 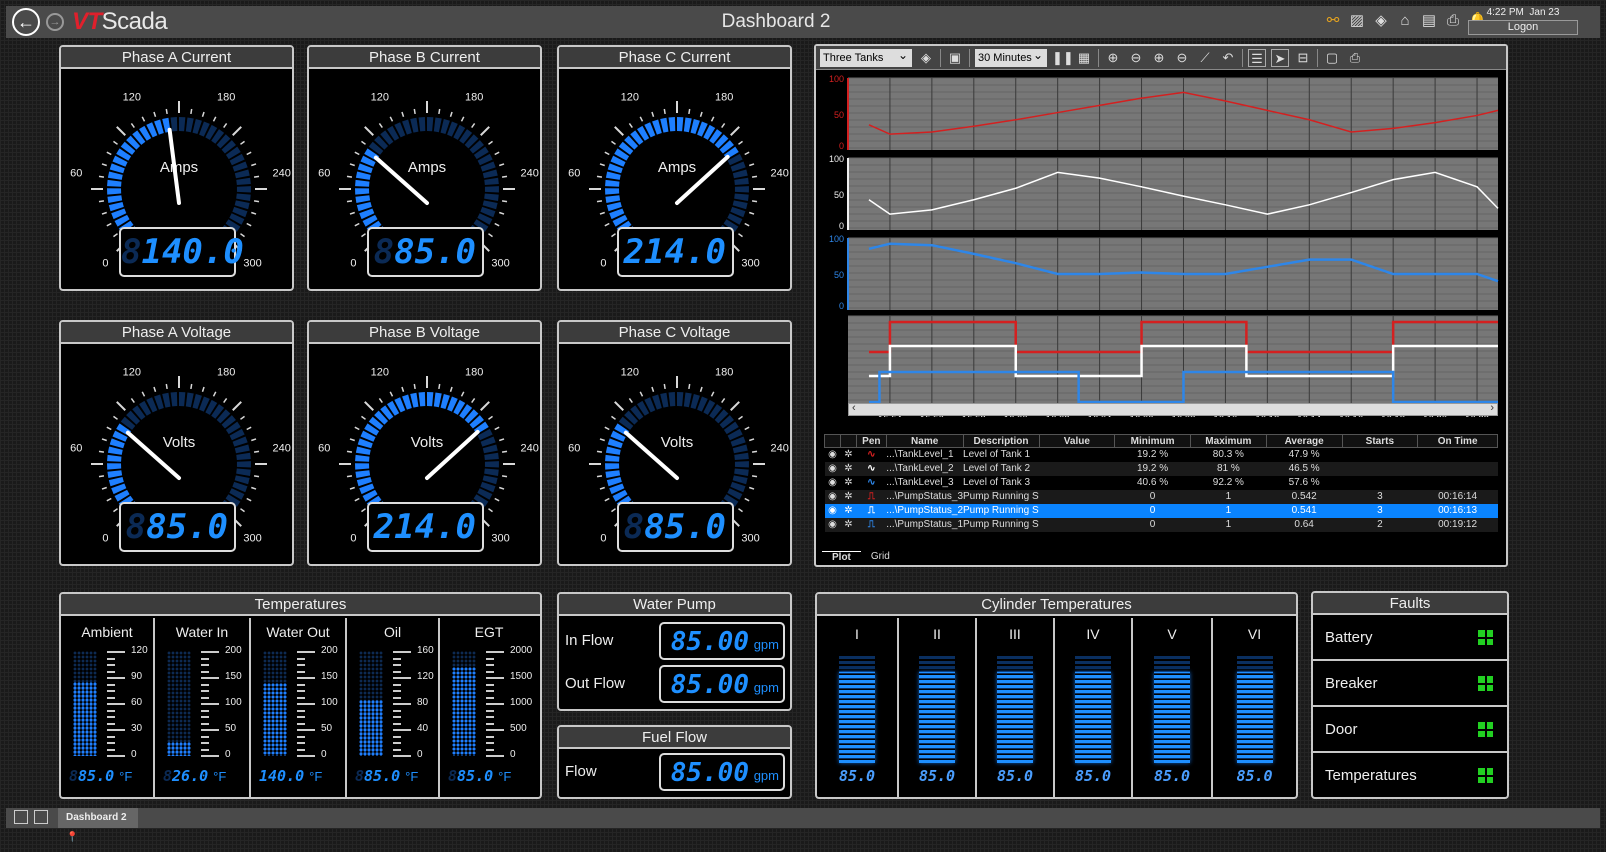 What do you see at coordinates (85, 718) in the screenshot?
I see `temperature-bar-fill` at bounding box center [85, 718].